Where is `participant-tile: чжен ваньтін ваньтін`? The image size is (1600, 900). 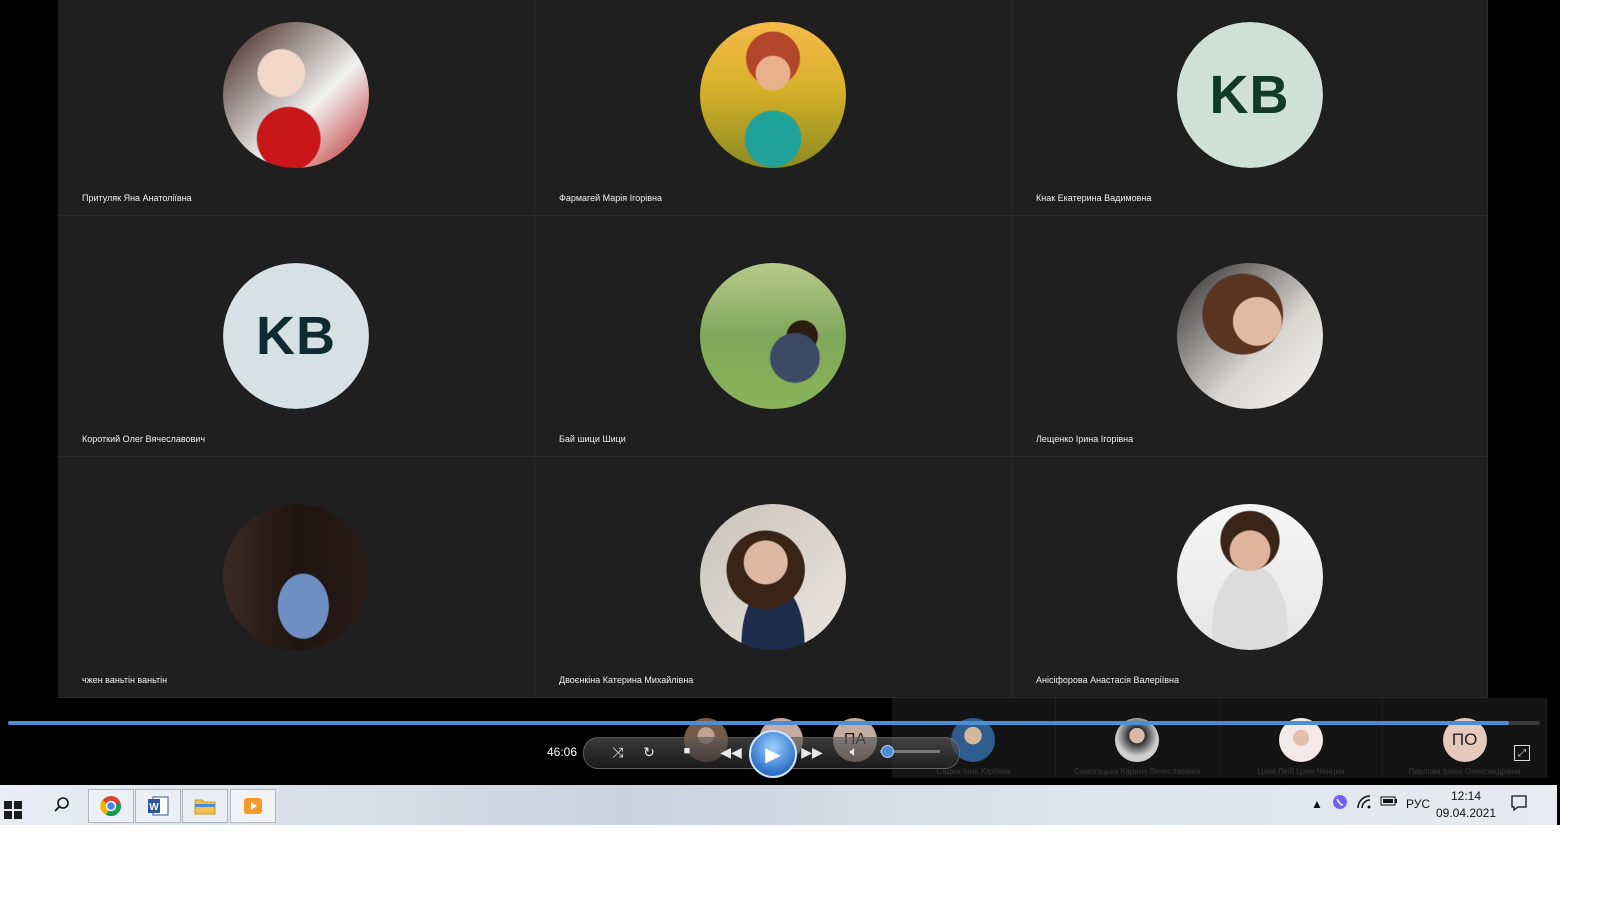 participant-tile: чжен ваньтін ваньтін is located at coordinates (296, 577).